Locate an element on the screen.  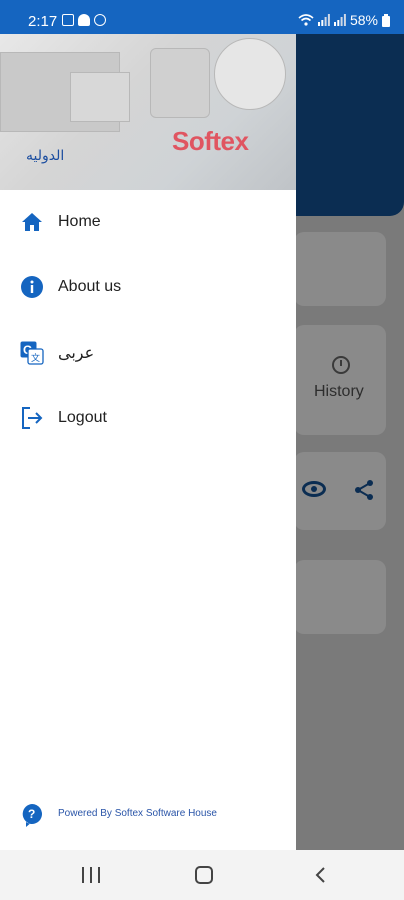
history-label: History is located at coordinates (339, 391).